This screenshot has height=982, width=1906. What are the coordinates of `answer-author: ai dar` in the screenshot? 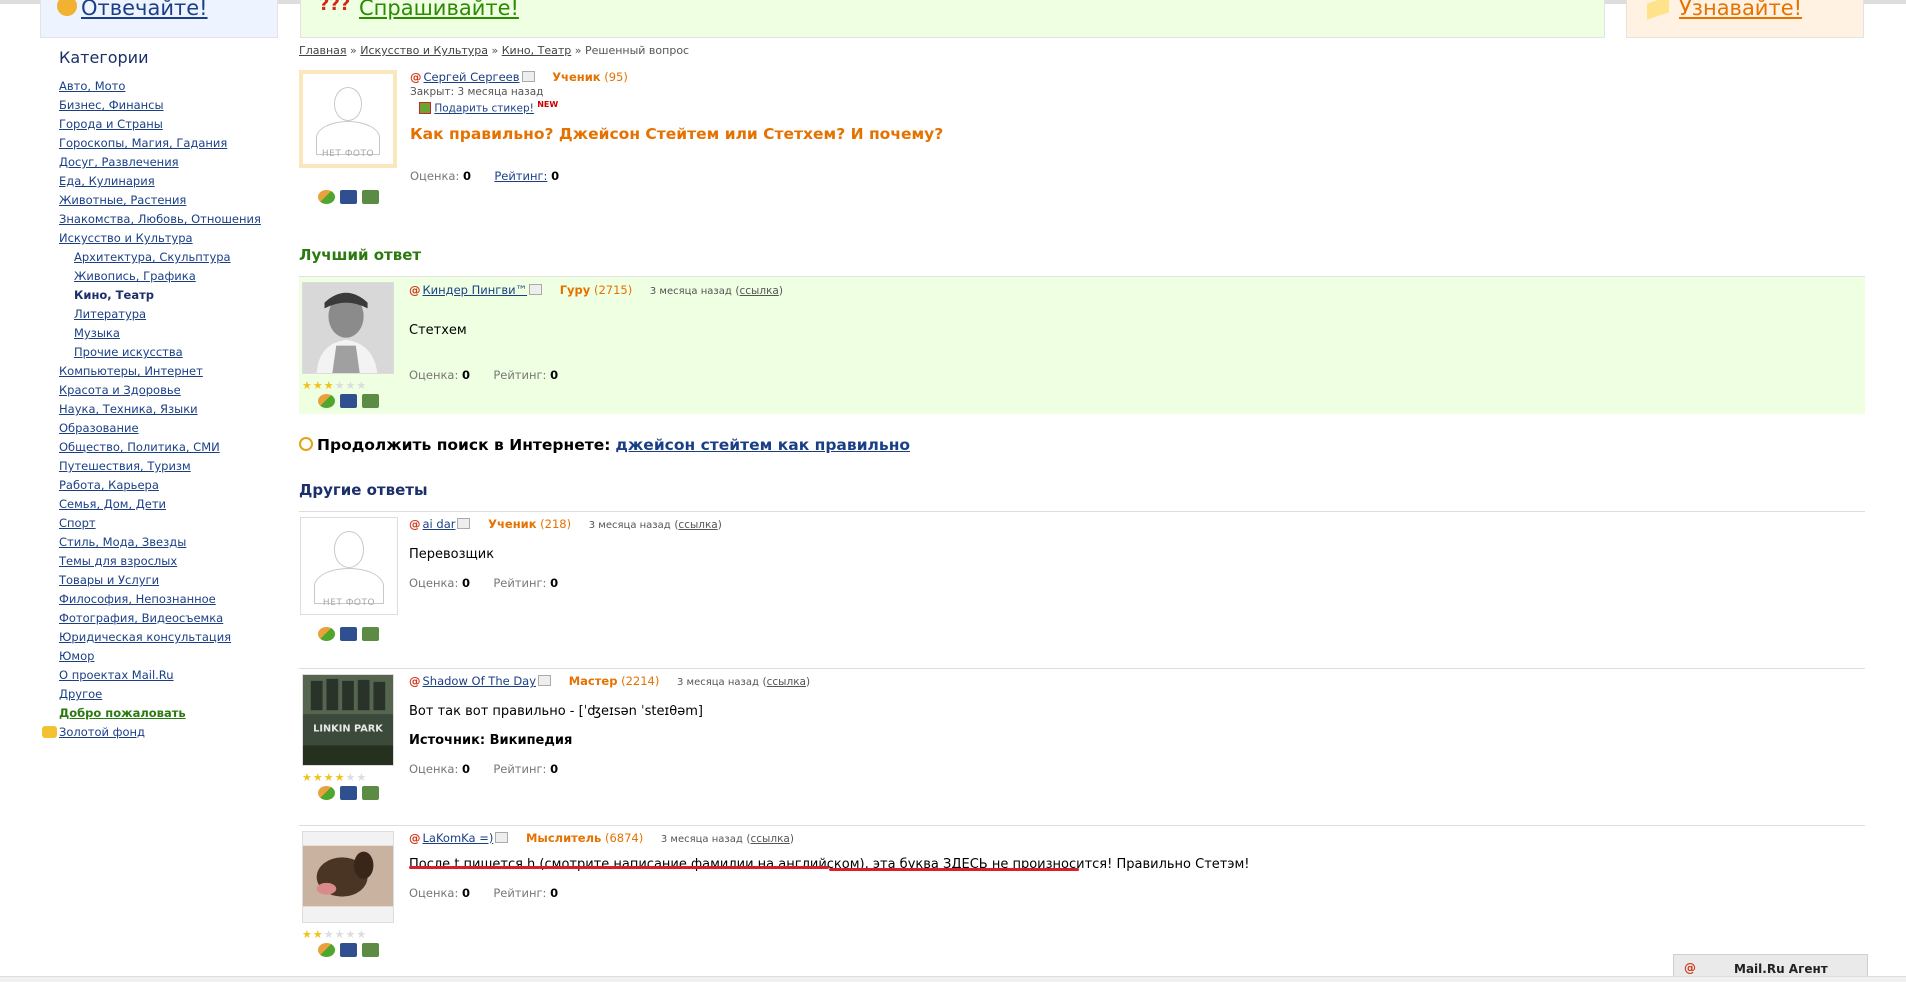 It's located at (439, 524).